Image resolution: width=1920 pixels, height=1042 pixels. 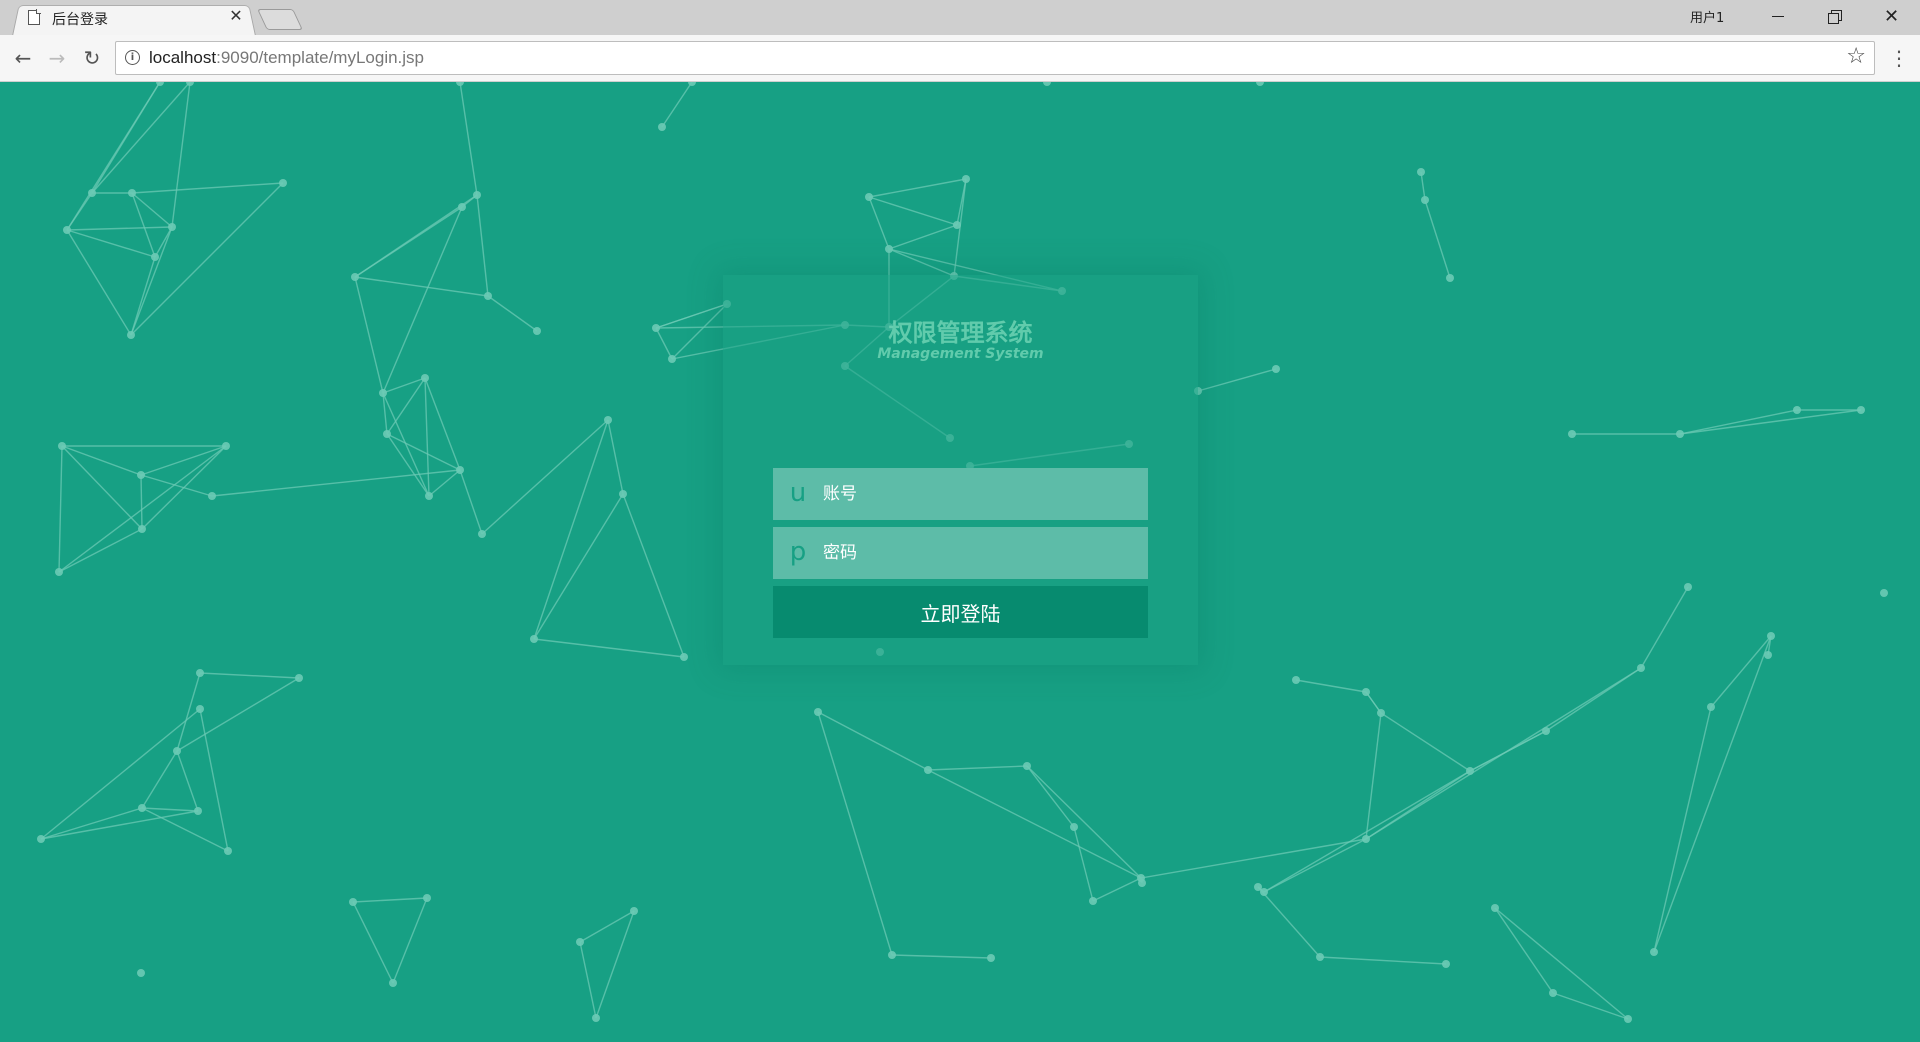 What do you see at coordinates (92, 58) in the screenshot?
I see `reload-icon: ↻` at bounding box center [92, 58].